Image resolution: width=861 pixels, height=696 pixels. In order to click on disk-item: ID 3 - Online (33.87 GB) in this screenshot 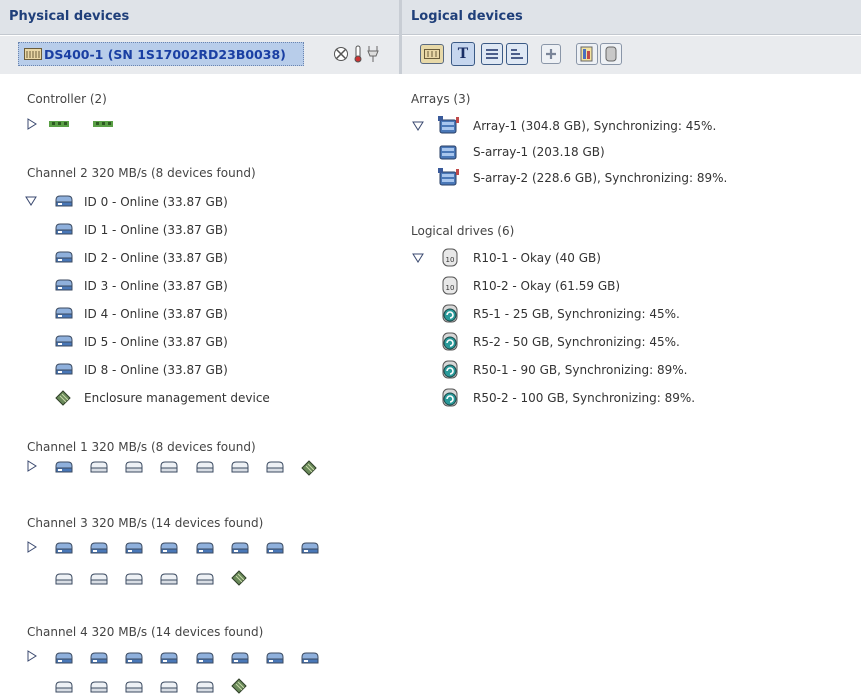, I will do `click(156, 286)`.